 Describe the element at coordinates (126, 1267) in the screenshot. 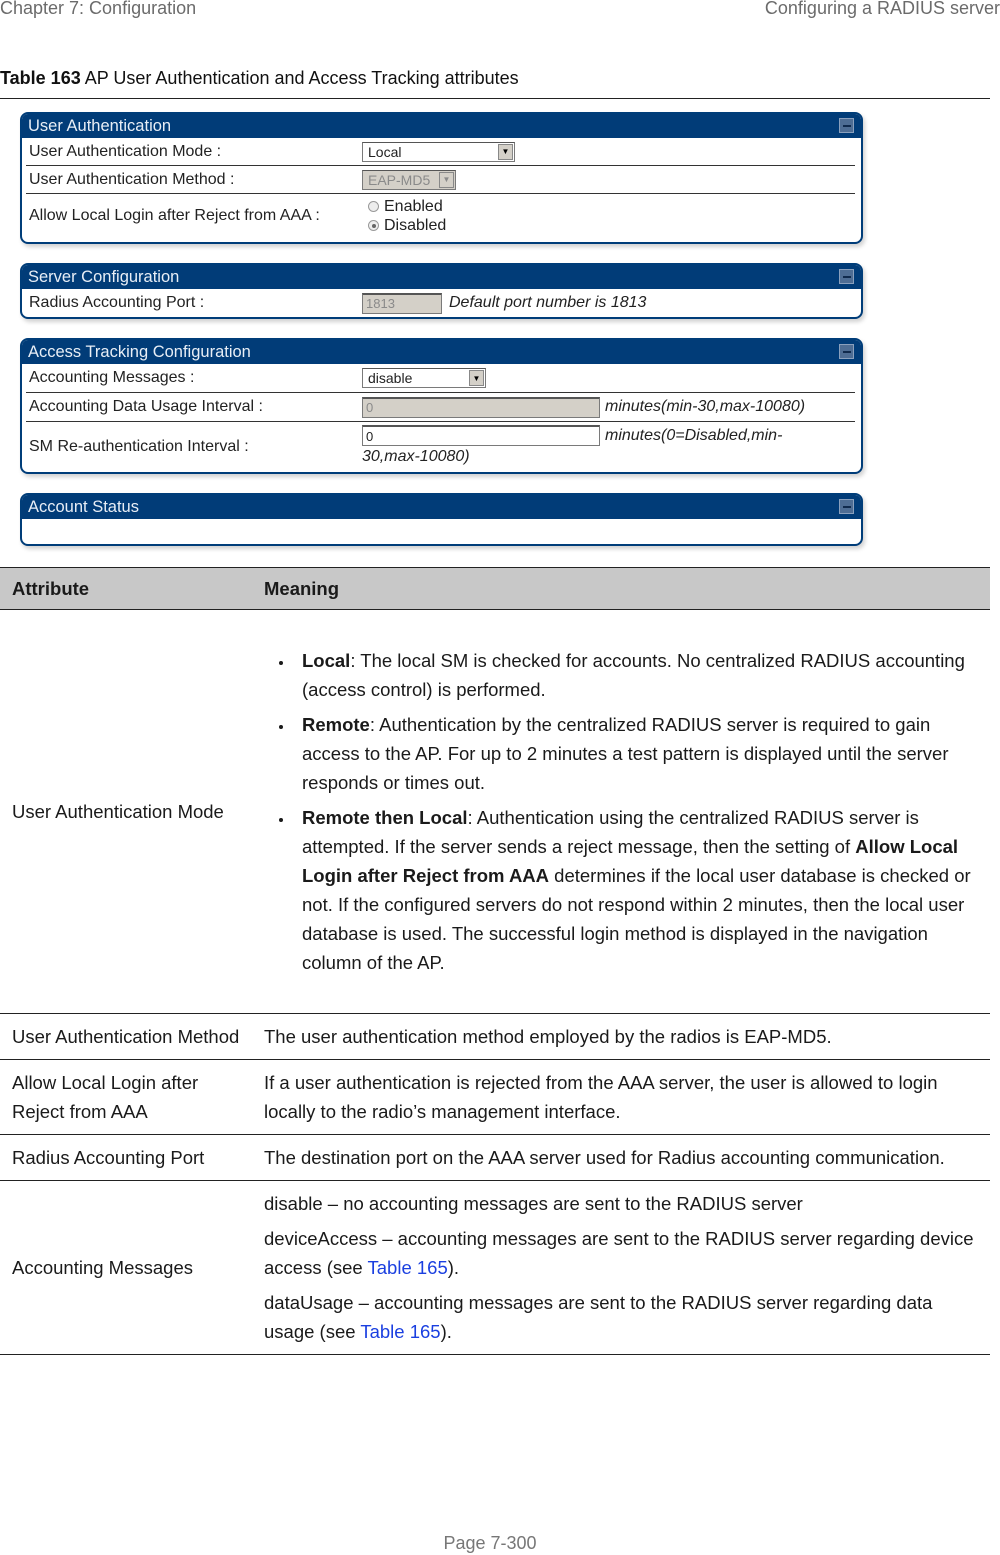

I see `attribute-cell: Accounting Messages` at that location.